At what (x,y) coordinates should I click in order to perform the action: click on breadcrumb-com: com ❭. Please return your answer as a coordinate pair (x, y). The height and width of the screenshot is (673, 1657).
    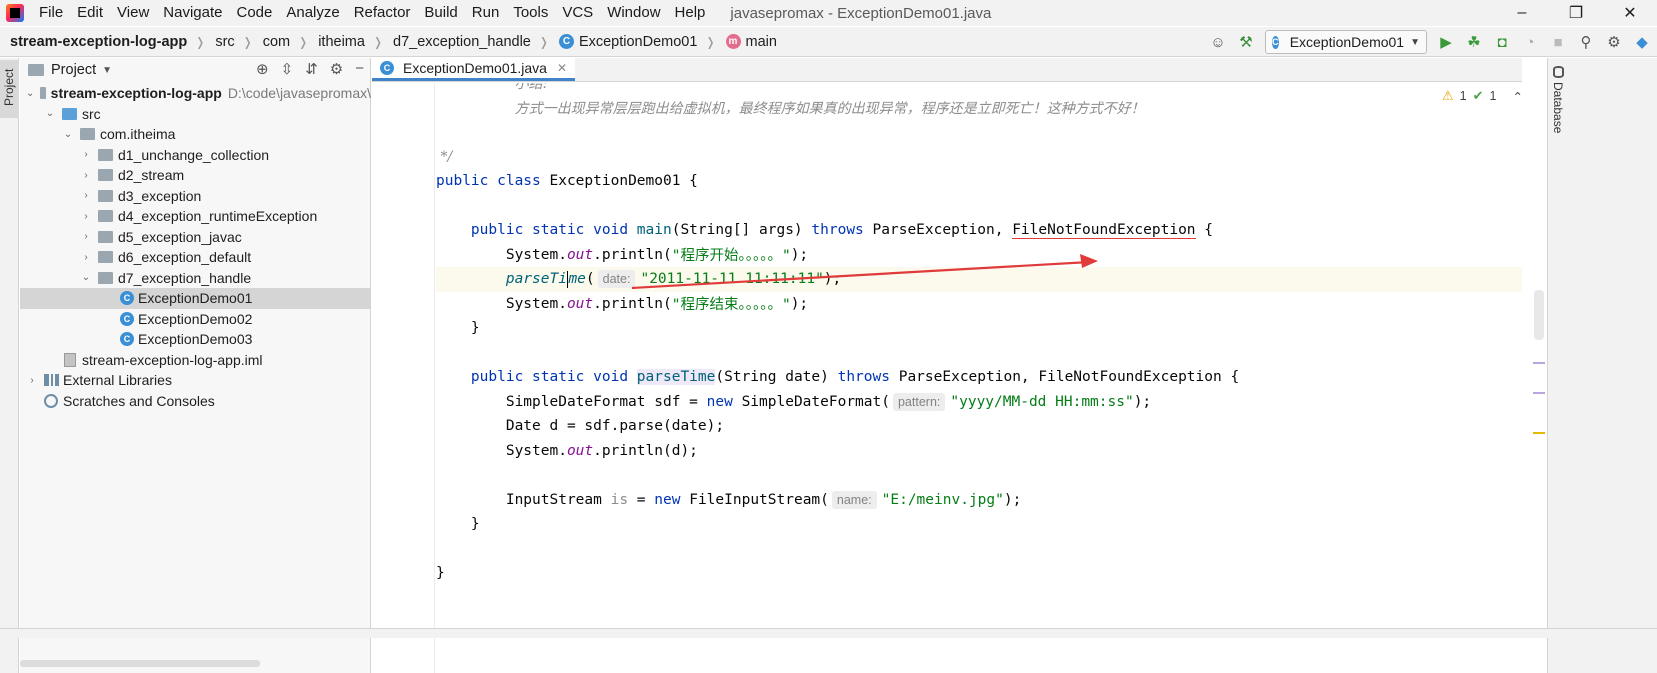
    Looking at the image, I should click on (280, 42).